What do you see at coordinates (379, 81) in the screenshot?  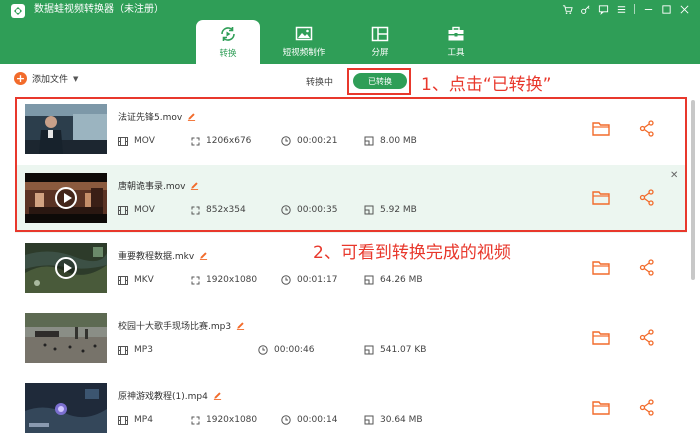 I see `annotation-box-converted` at bounding box center [379, 81].